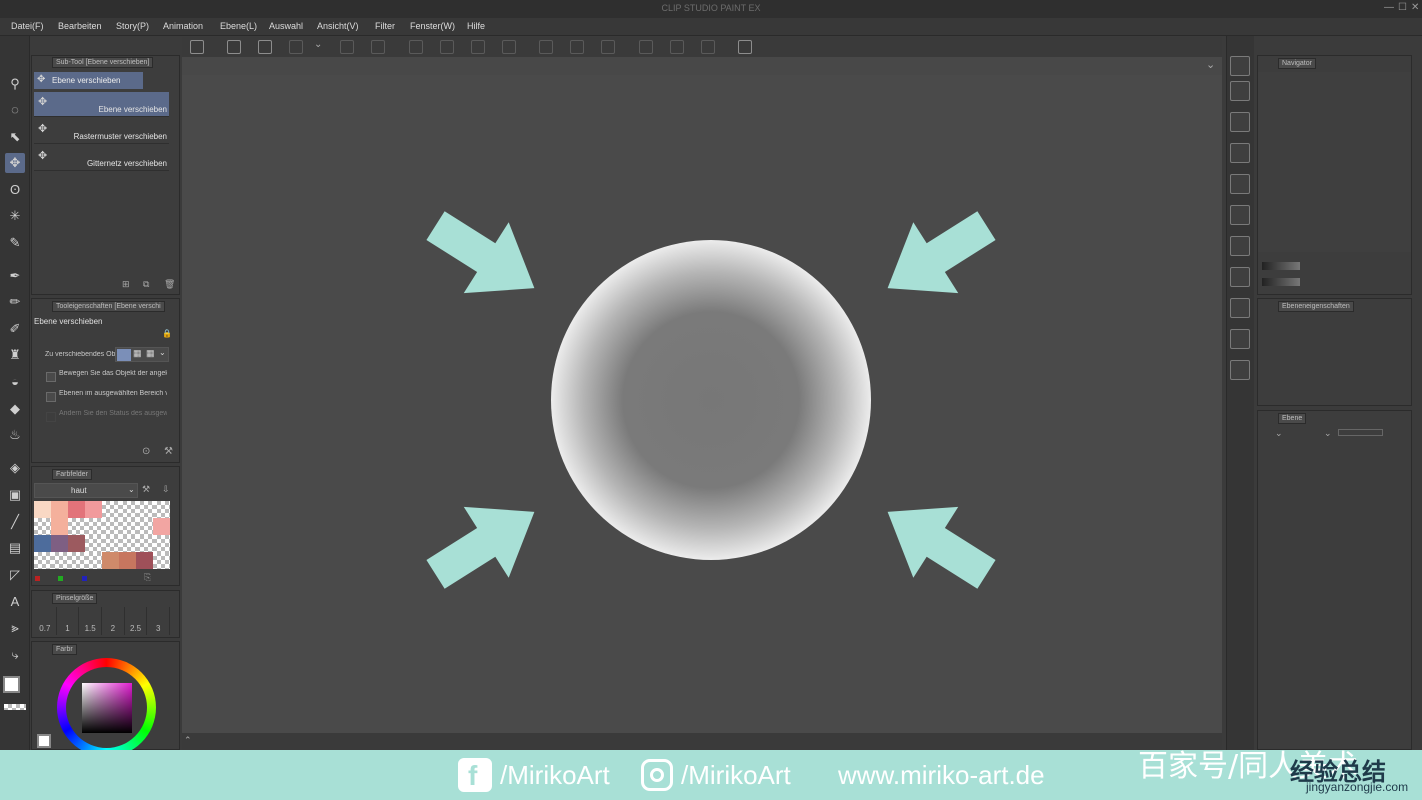 The height and width of the screenshot is (800, 1422). I want to click on navigator-preview, so click(1334, 162).